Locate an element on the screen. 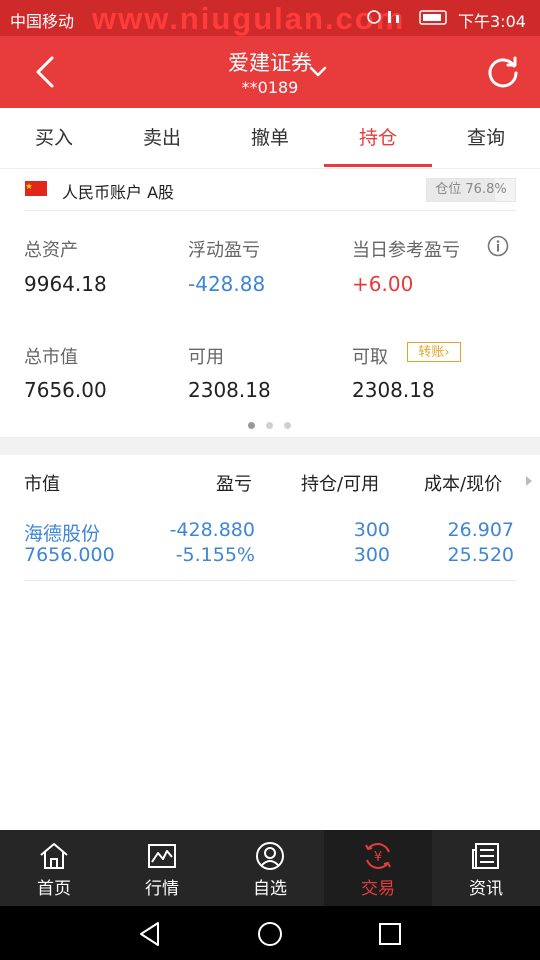  nav-home: 首页 is located at coordinates (54, 868).